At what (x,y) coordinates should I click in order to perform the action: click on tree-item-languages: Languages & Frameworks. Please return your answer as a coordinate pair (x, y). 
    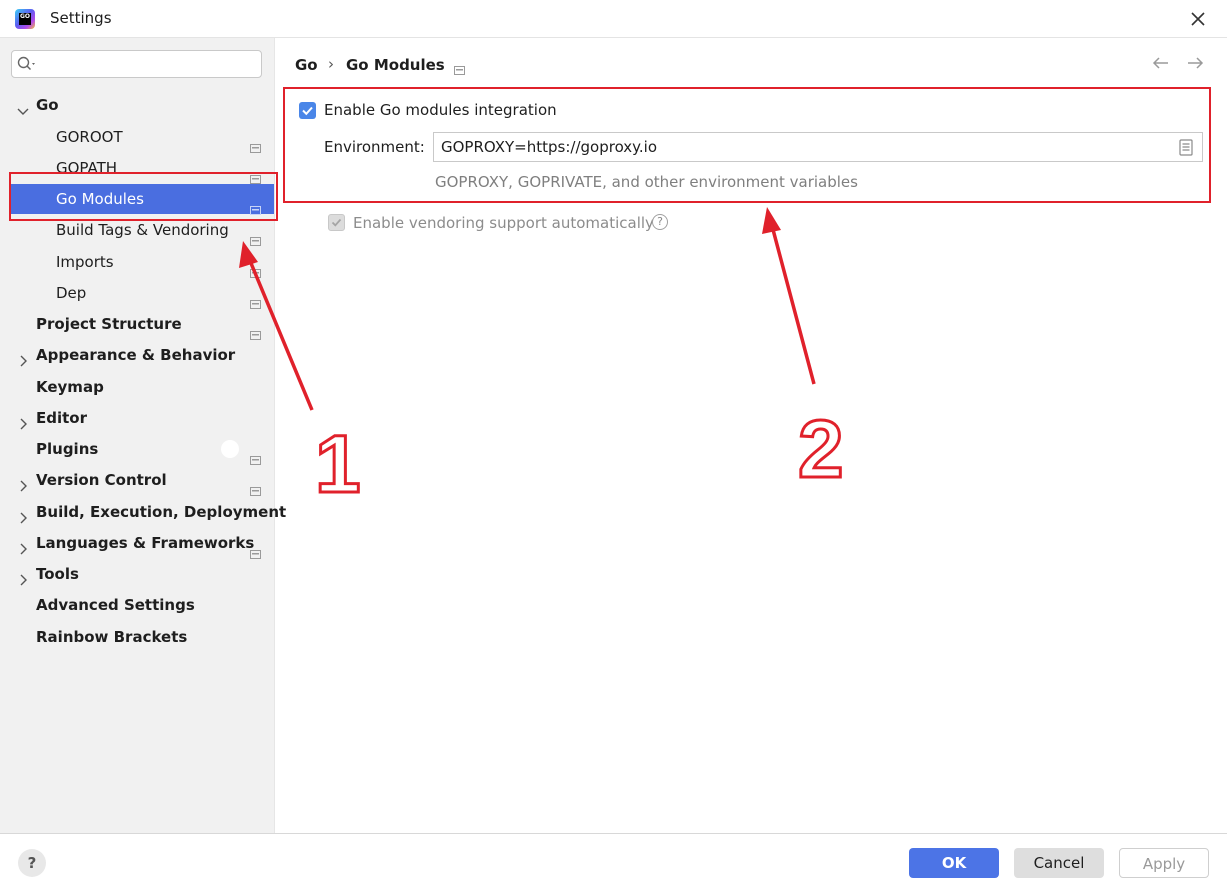
    Looking at the image, I should click on (137, 543).